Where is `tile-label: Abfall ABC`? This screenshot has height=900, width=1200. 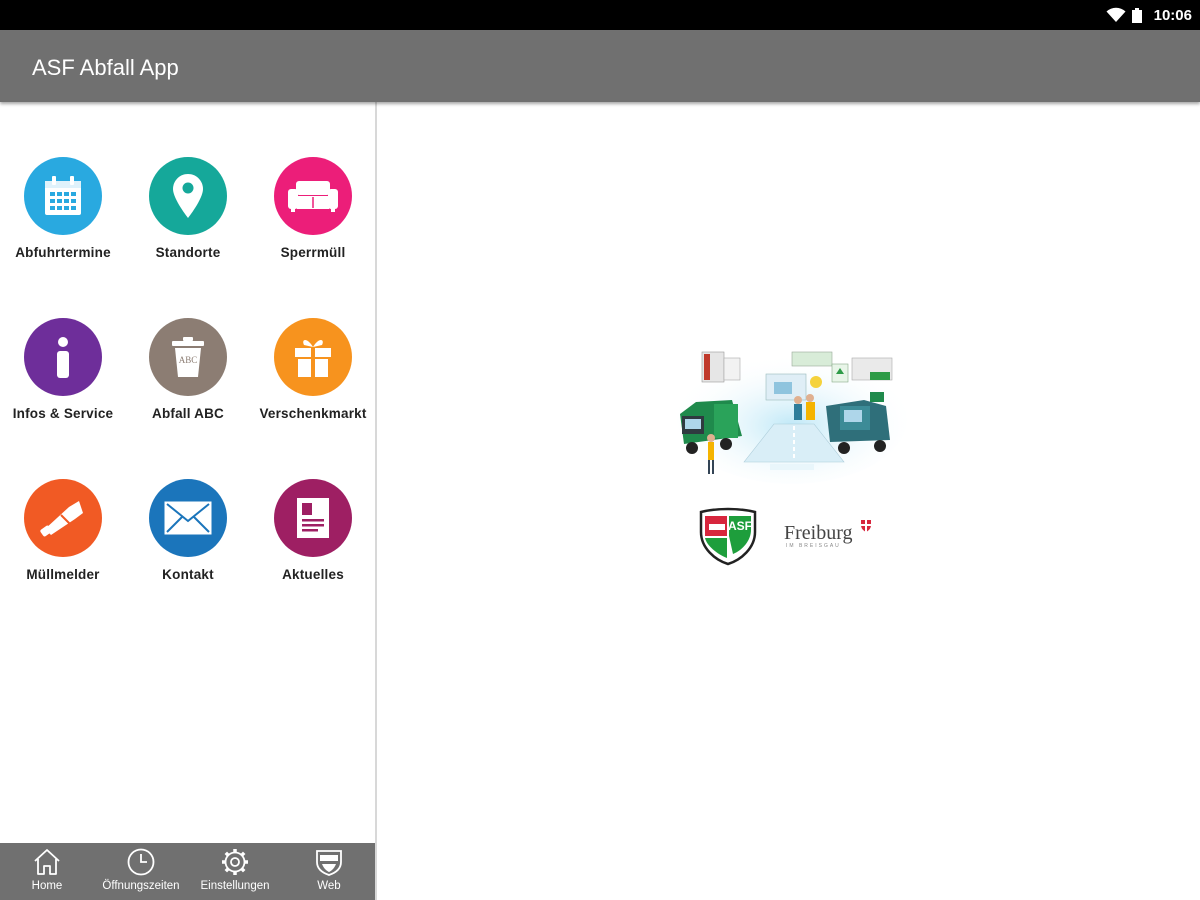 tile-label: Abfall ABC is located at coordinates (188, 413).